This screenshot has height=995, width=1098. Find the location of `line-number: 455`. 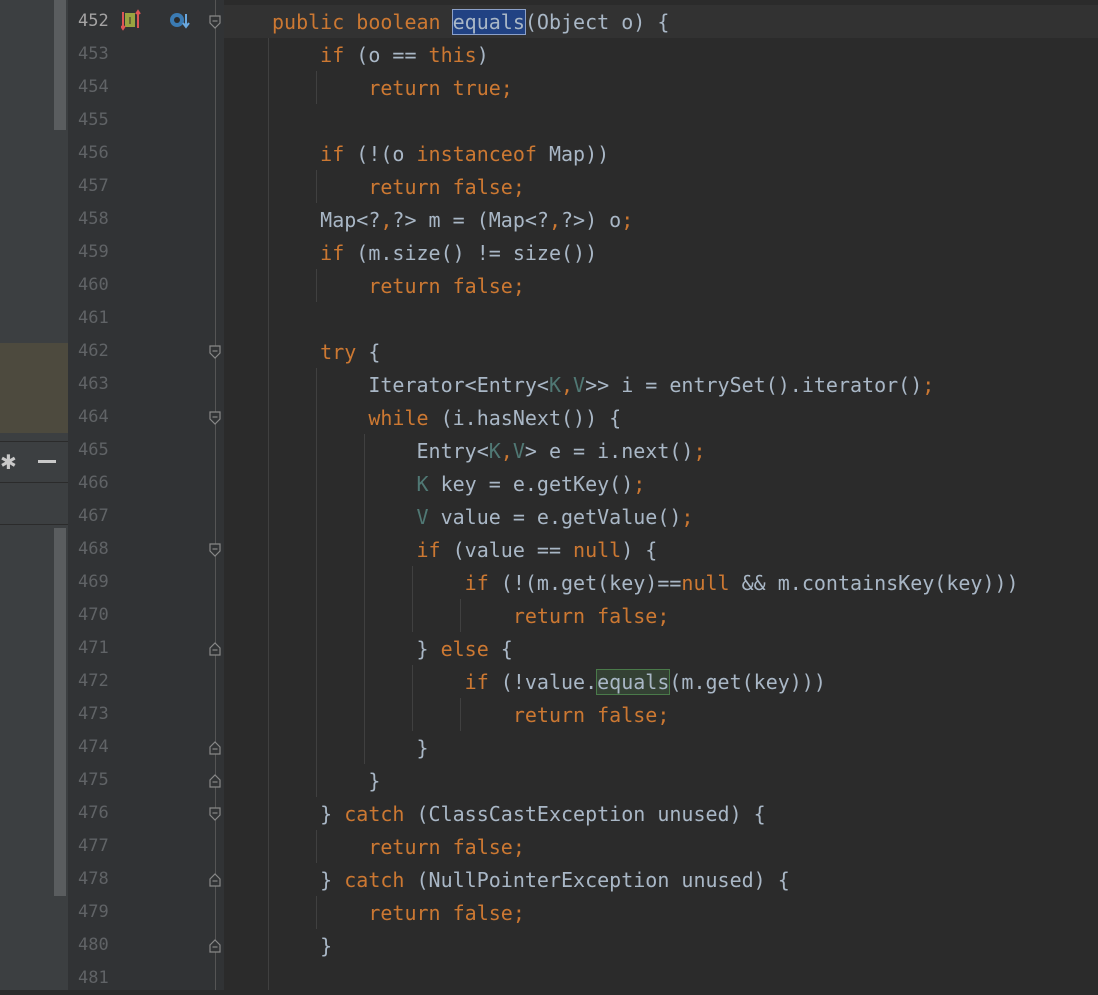

line-number: 455 is located at coordinates (93, 120).